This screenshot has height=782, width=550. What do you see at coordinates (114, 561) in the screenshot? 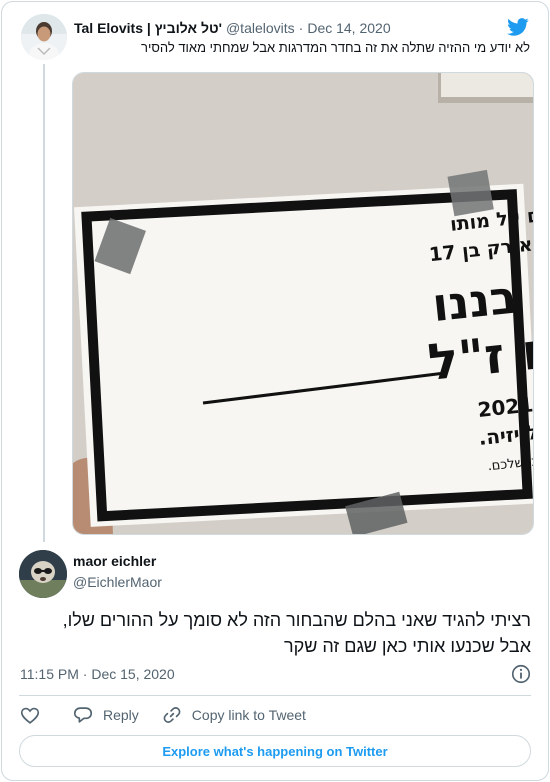
I see `main-author-name: maor eichler` at bounding box center [114, 561].